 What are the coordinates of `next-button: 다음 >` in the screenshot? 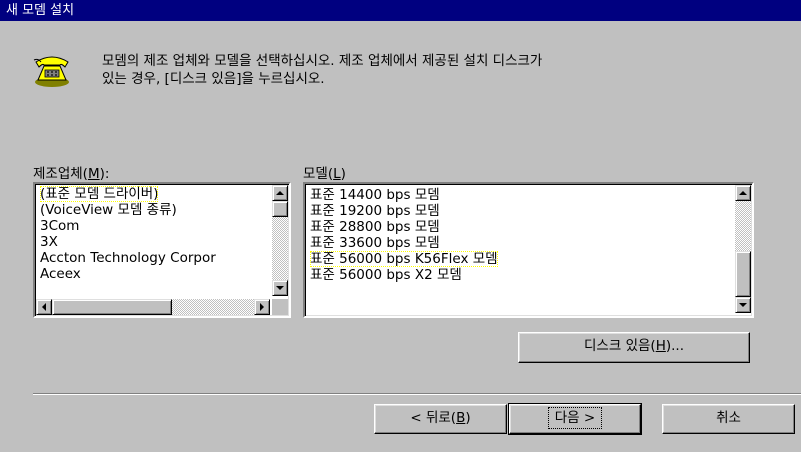 It's located at (575, 419).